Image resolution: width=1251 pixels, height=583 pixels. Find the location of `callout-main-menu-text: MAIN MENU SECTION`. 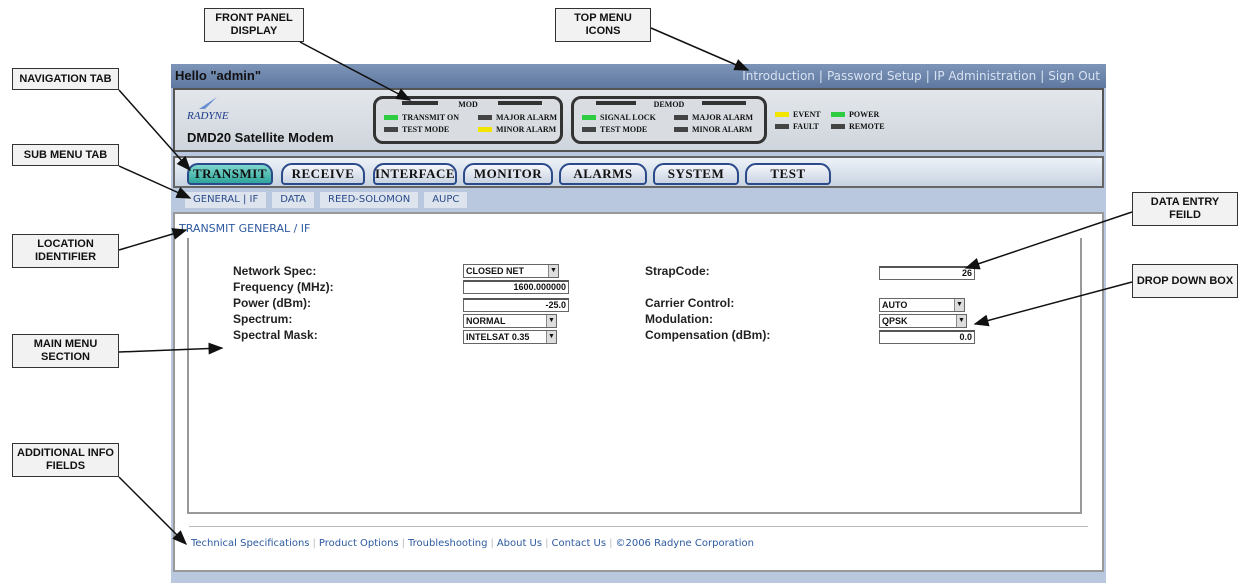

callout-main-menu-text: MAIN MENU SECTION is located at coordinates (65, 350).